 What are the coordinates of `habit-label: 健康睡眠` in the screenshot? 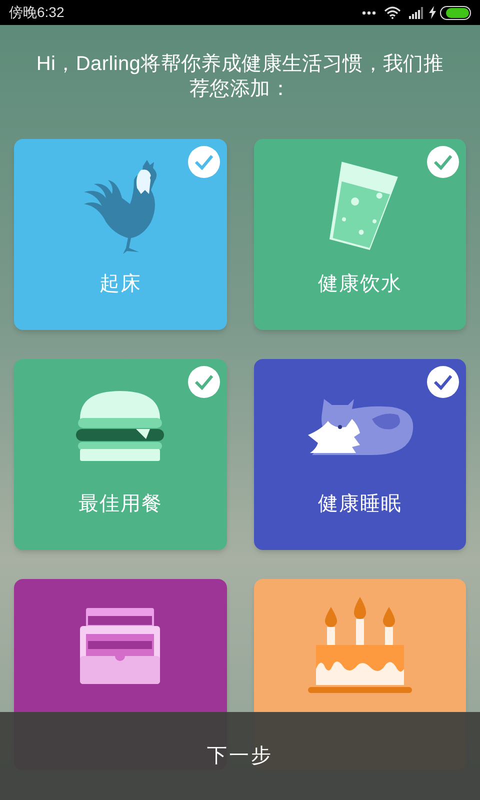 It's located at (360, 504).